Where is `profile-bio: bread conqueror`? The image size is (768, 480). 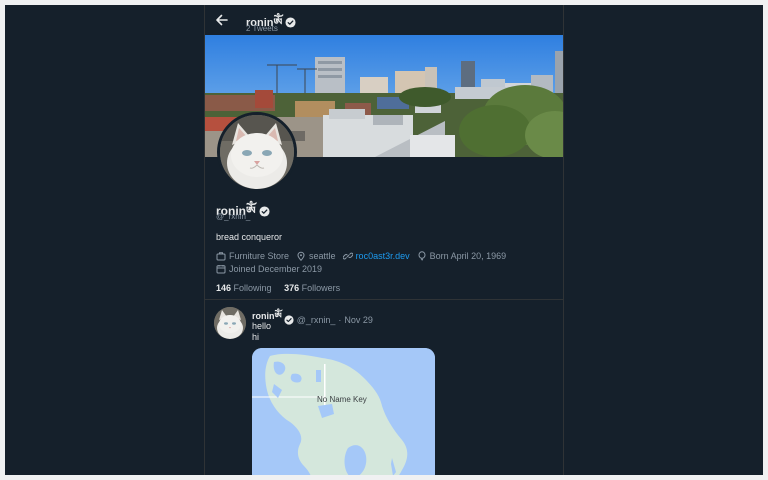 profile-bio: bread conqueror is located at coordinates (249, 237).